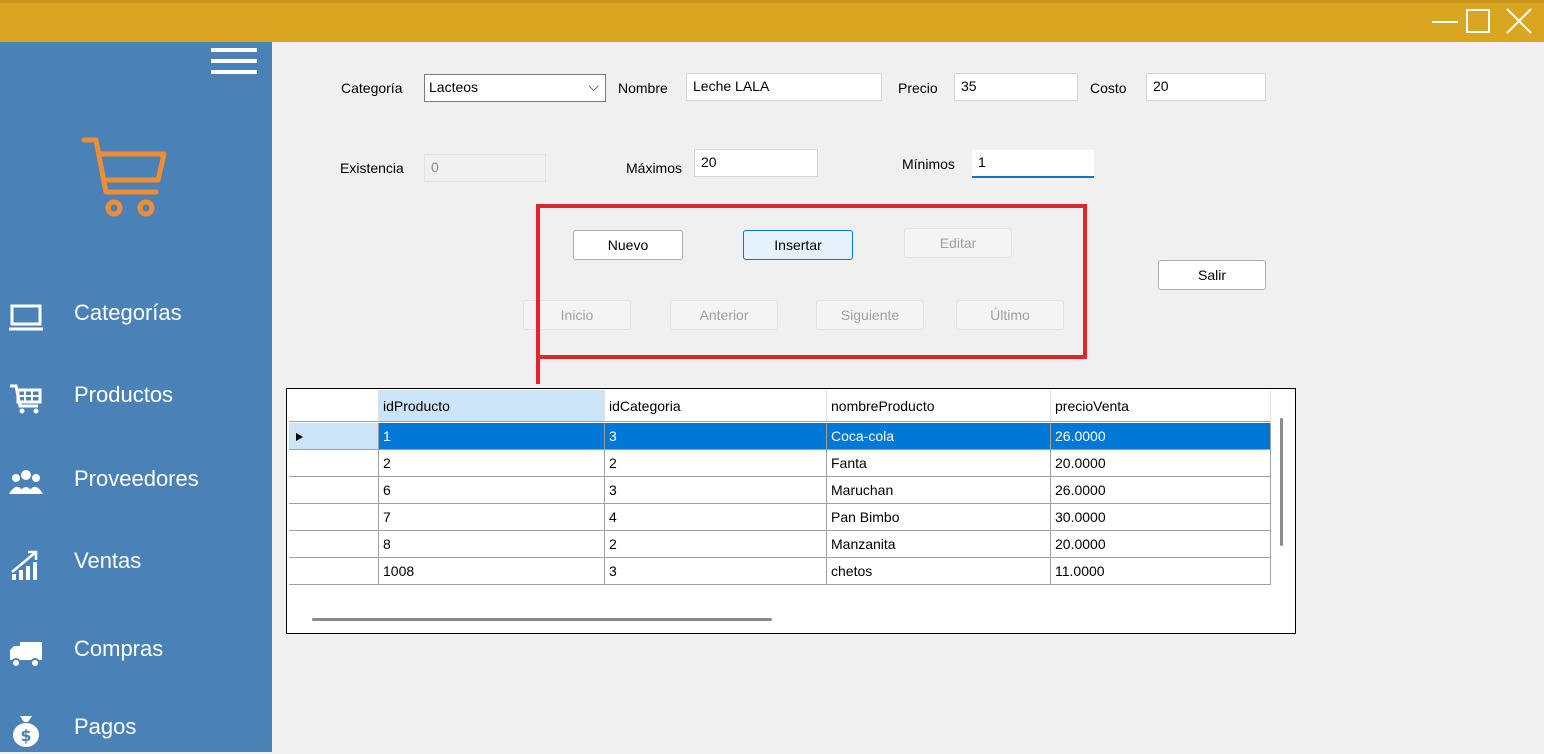 The width and height of the screenshot is (1544, 754). Describe the element at coordinates (119, 648) in the screenshot. I see `sidebar-item-label: Compras` at that location.